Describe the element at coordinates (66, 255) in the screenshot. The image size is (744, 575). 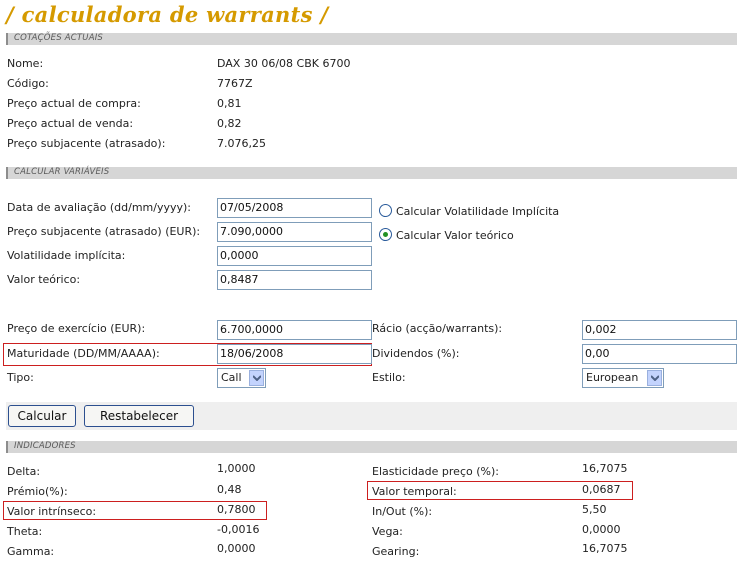
I see `label-volatilidade: Volatilidade implícita:` at that location.